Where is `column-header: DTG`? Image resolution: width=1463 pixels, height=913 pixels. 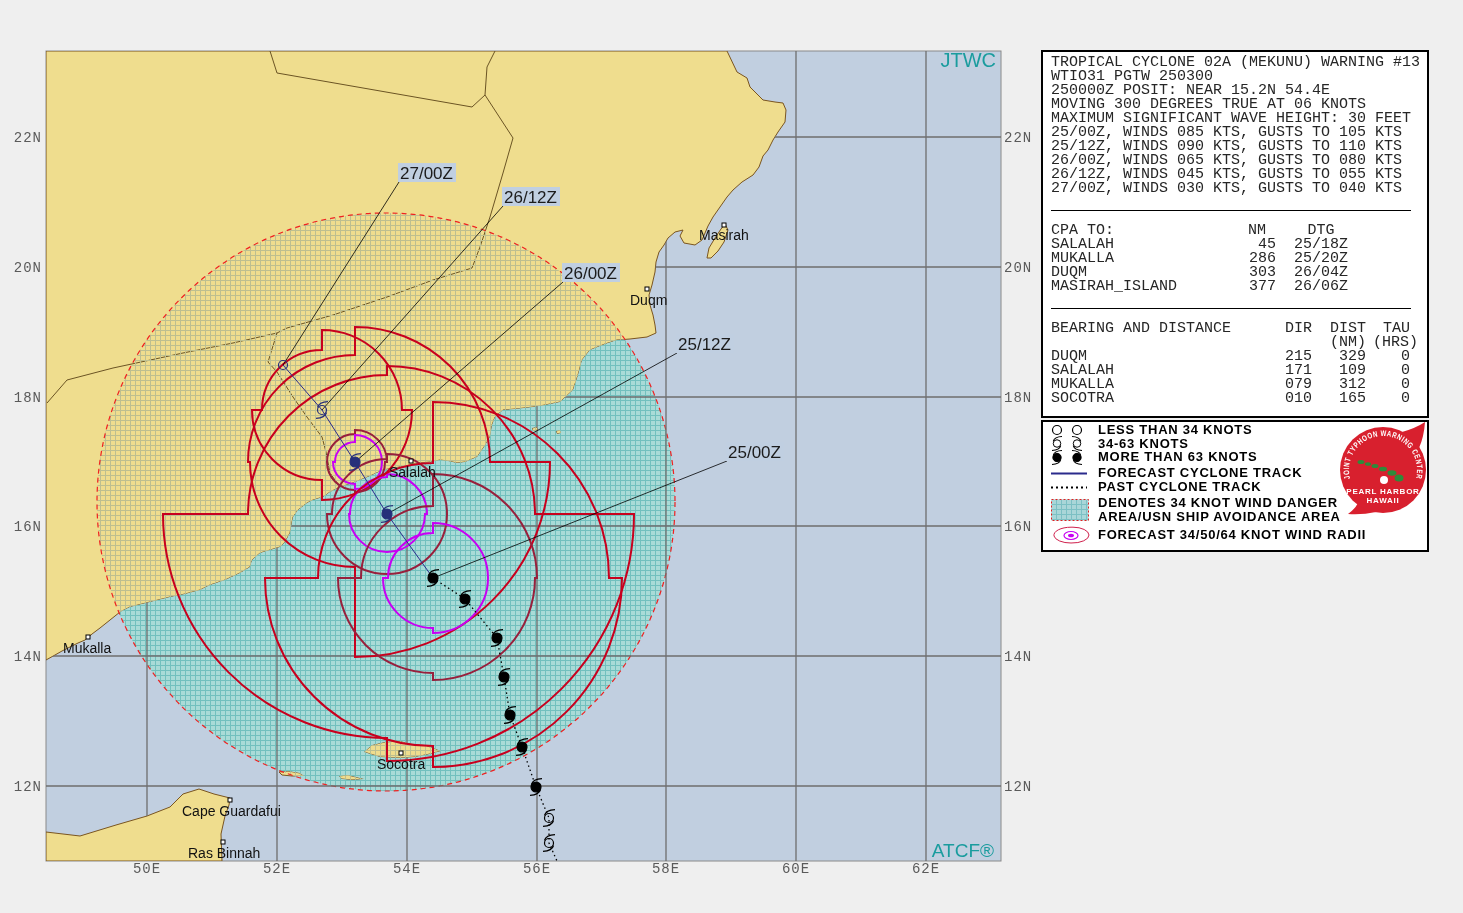
column-header: DTG is located at coordinates (1321, 231).